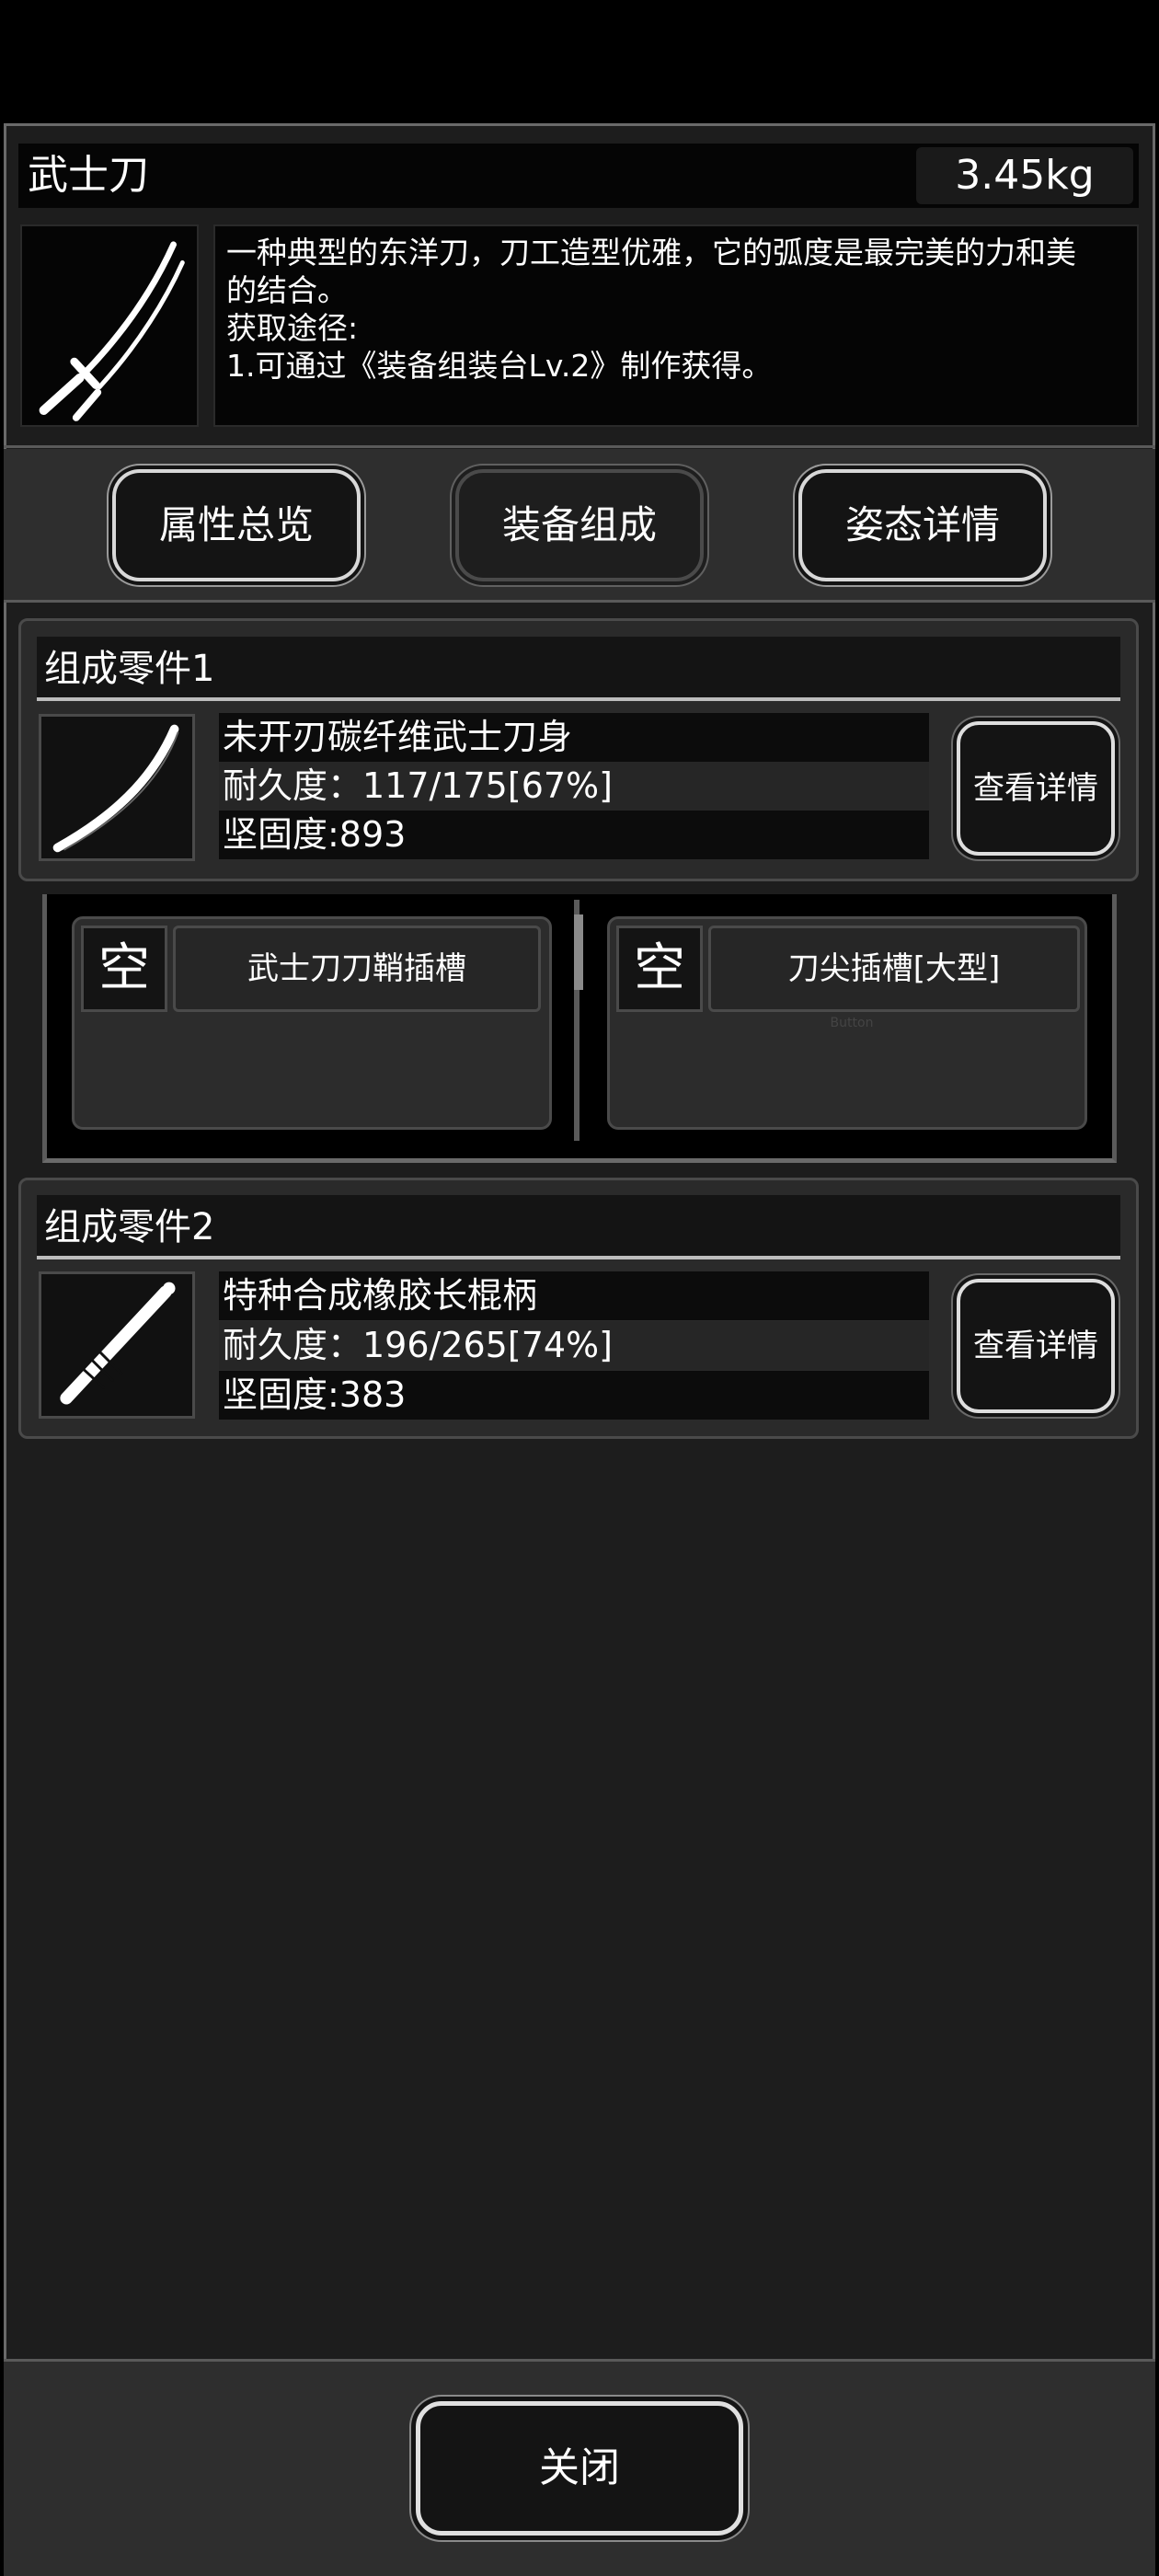 The image size is (1159, 2576). Describe the element at coordinates (894, 969) in the screenshot. I see `slot-name-blade-tip: 刀尖插槽[大型]` at that location.